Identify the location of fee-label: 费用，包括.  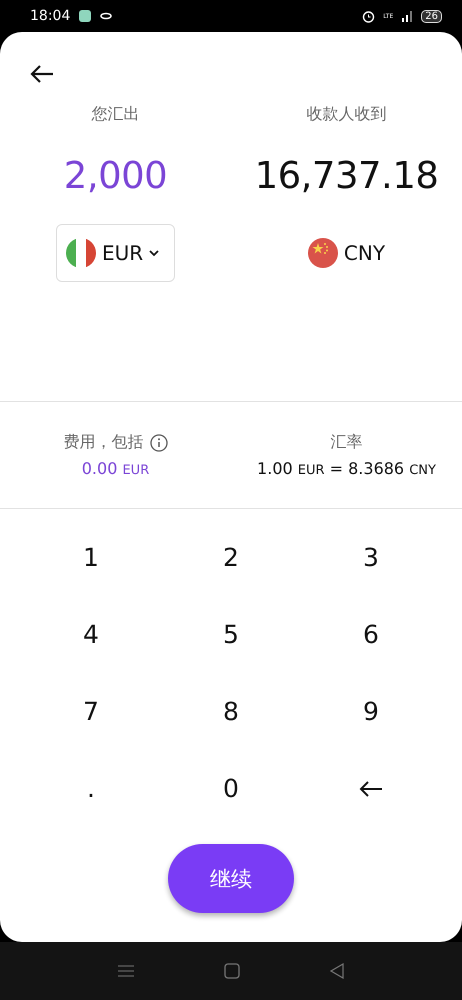
(104, 442).